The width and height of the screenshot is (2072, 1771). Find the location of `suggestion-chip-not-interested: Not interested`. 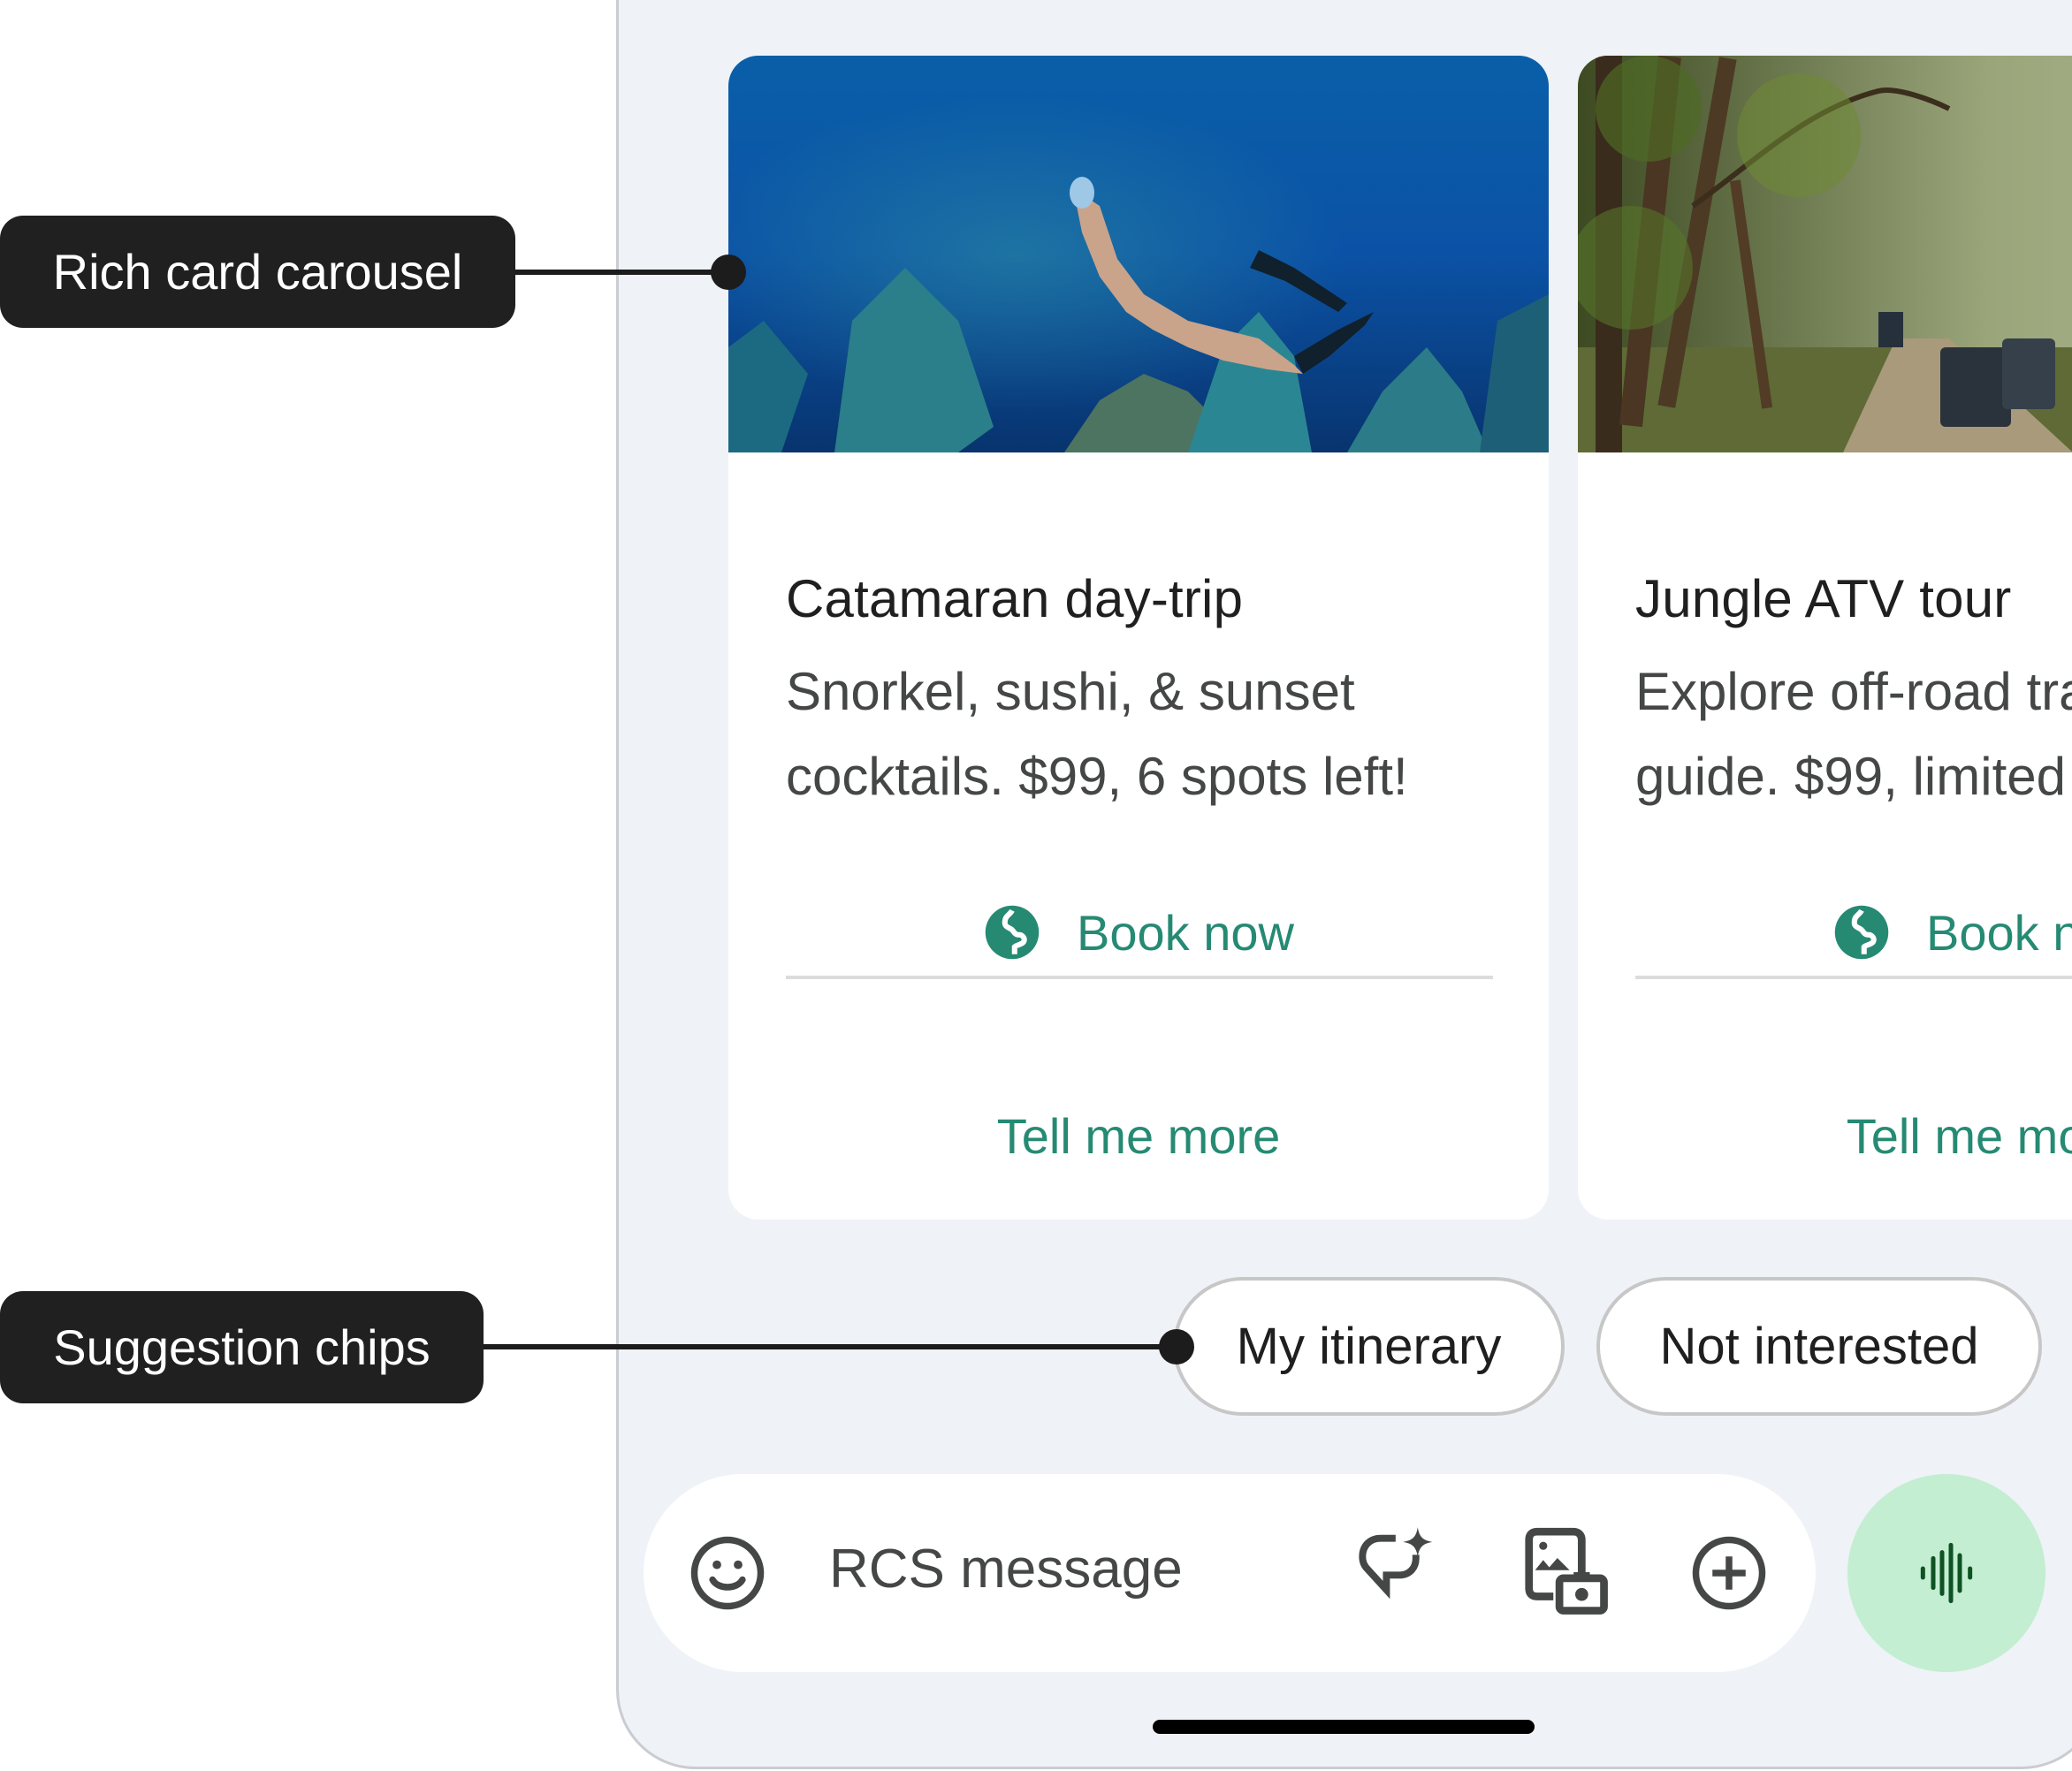

suggestion-chip-not-interested: Not interested is located at coordinates (1819, 1347).